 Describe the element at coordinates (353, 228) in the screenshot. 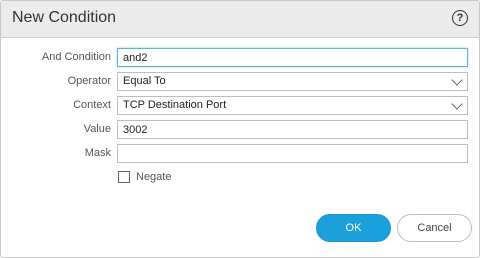

I see `ok-button: OK` at that location.